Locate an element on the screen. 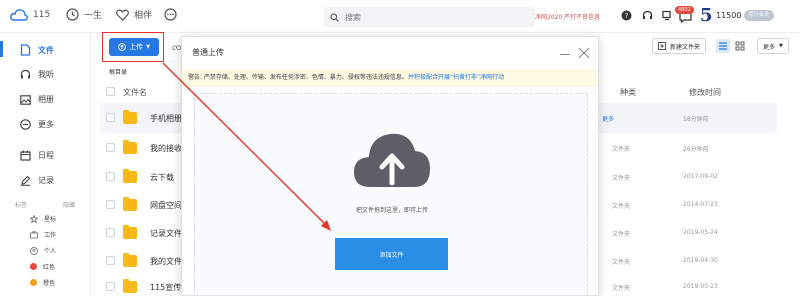  edit-icon is located at coordinates (25, 180).